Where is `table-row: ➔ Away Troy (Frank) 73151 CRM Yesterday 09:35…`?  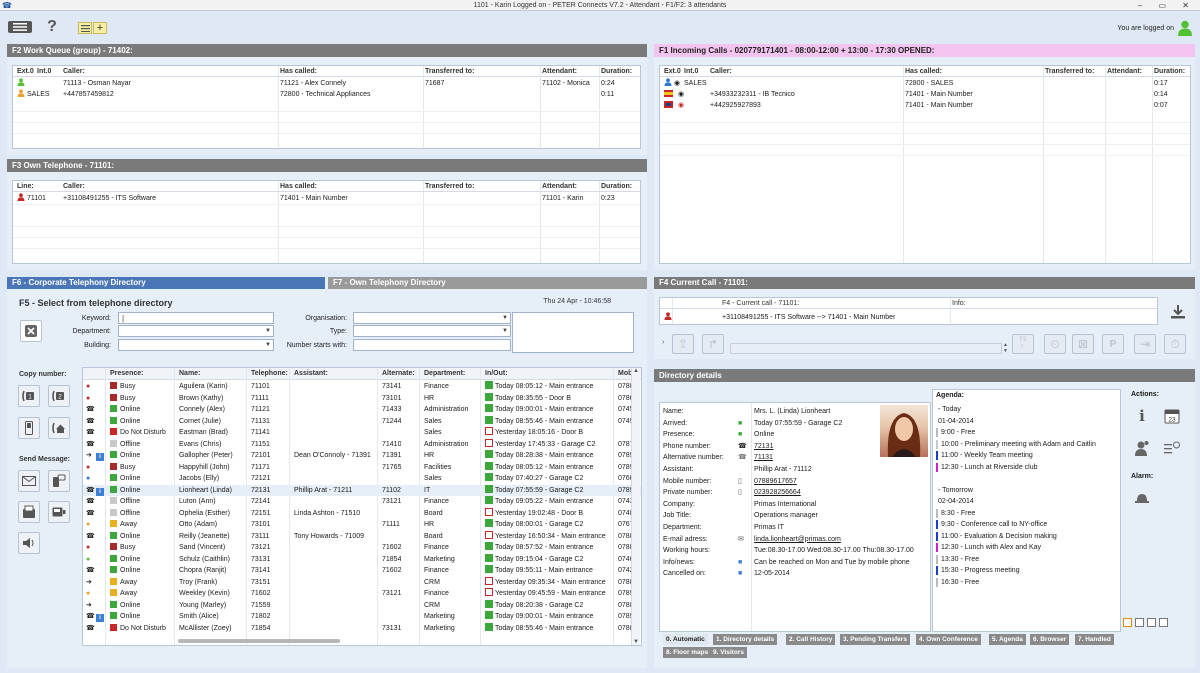
table-row: ➔ Away Troy (Frank) 73151 CRM Yesterday 09:35… is located at coordinates (362, 582).